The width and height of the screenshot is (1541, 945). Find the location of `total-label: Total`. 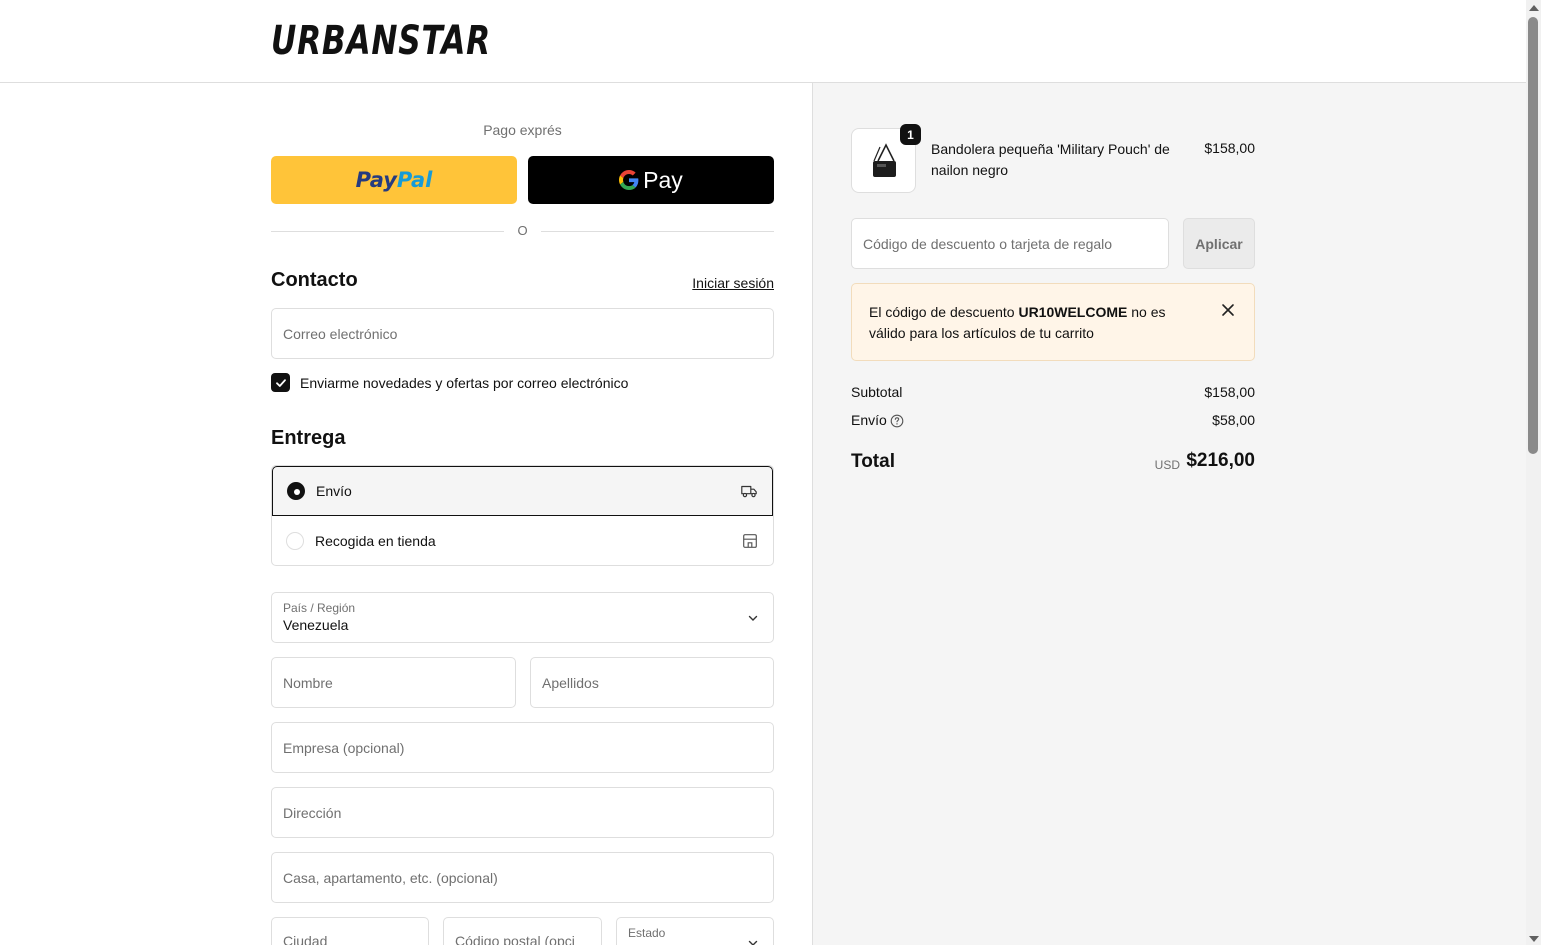

total-label: Total is located at coordinates (873, 461).